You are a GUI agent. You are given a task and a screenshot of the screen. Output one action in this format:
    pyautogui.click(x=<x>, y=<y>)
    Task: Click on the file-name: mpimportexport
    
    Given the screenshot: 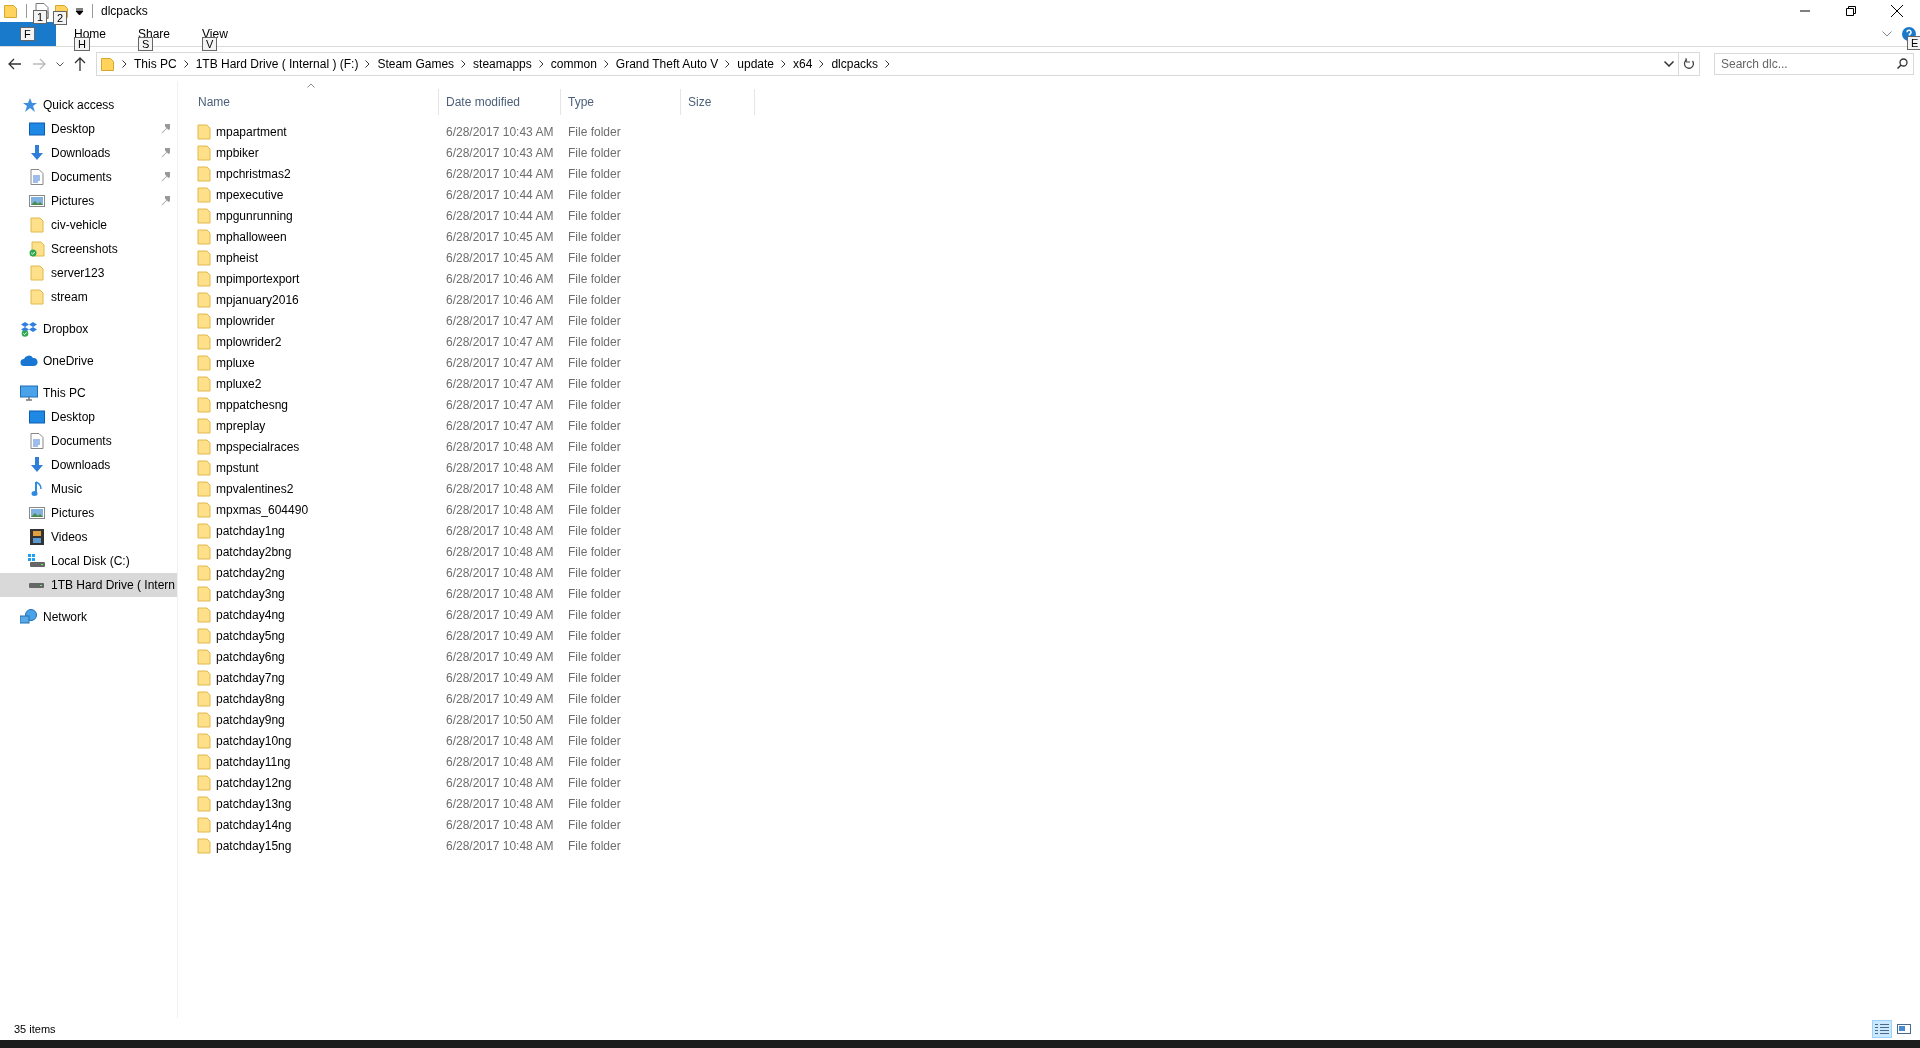 What is the action you would take?
    pyautogui.click(x=258, y=278)
    